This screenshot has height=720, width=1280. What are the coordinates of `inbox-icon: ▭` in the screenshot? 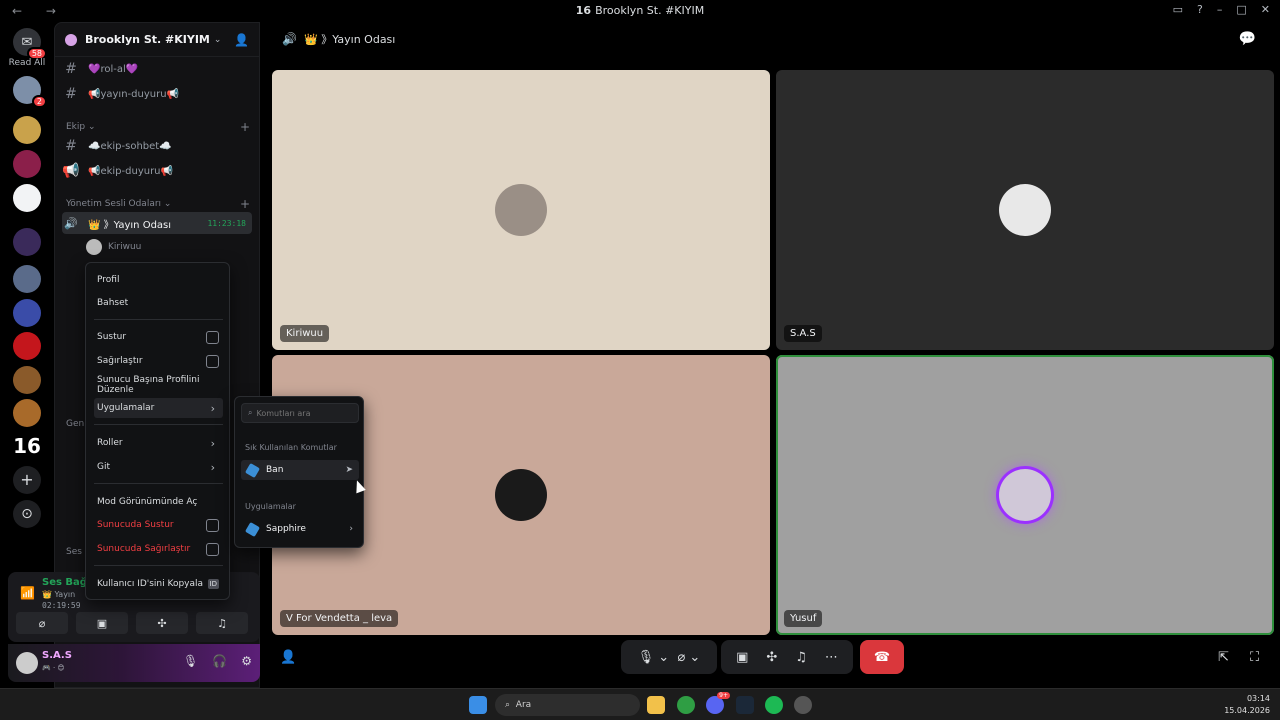 It's located at (1178, 9).